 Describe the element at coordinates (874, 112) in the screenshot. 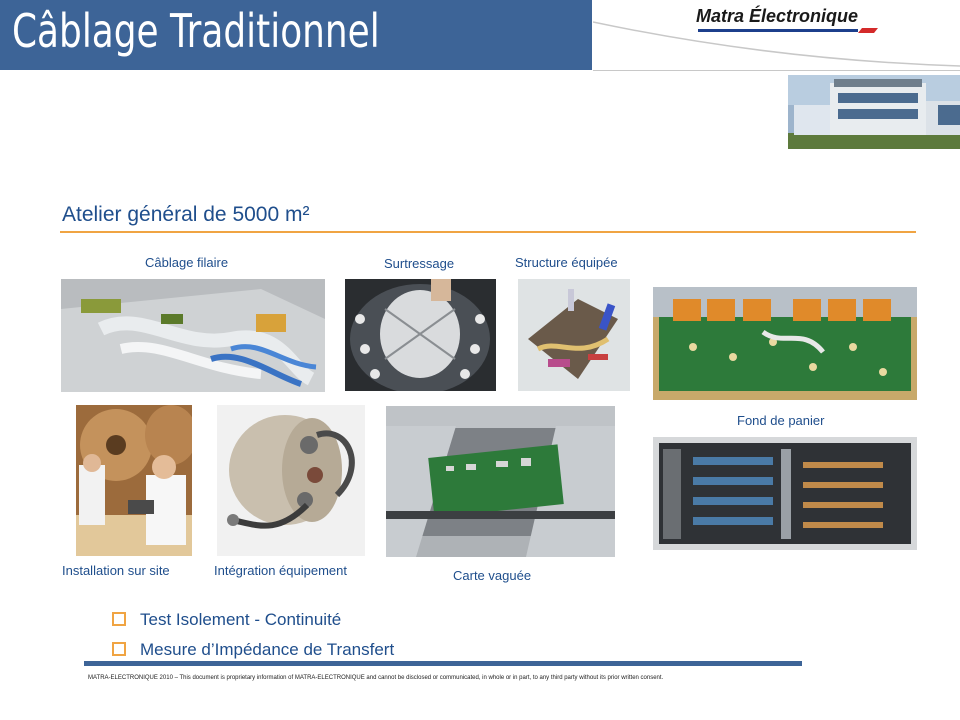

I see `building-photo` at that location.